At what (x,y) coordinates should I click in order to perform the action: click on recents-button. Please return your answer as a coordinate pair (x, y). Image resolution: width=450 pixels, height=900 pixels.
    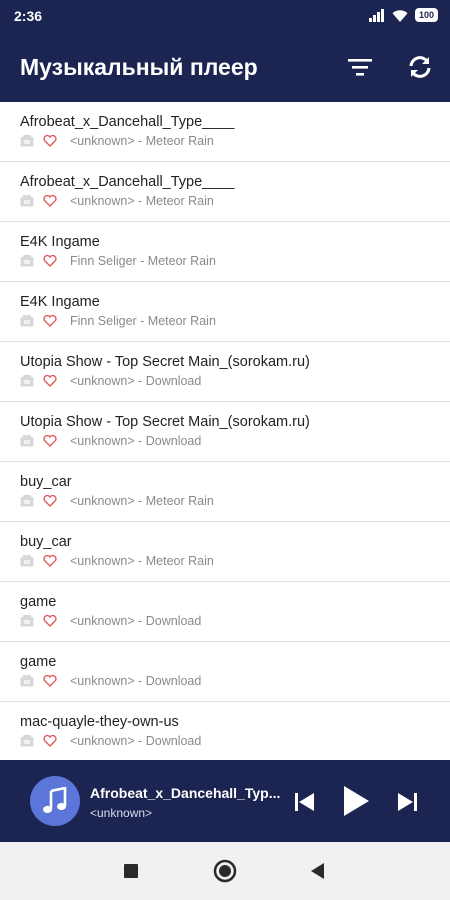
    Looking at the image, I should click on (131, 871).